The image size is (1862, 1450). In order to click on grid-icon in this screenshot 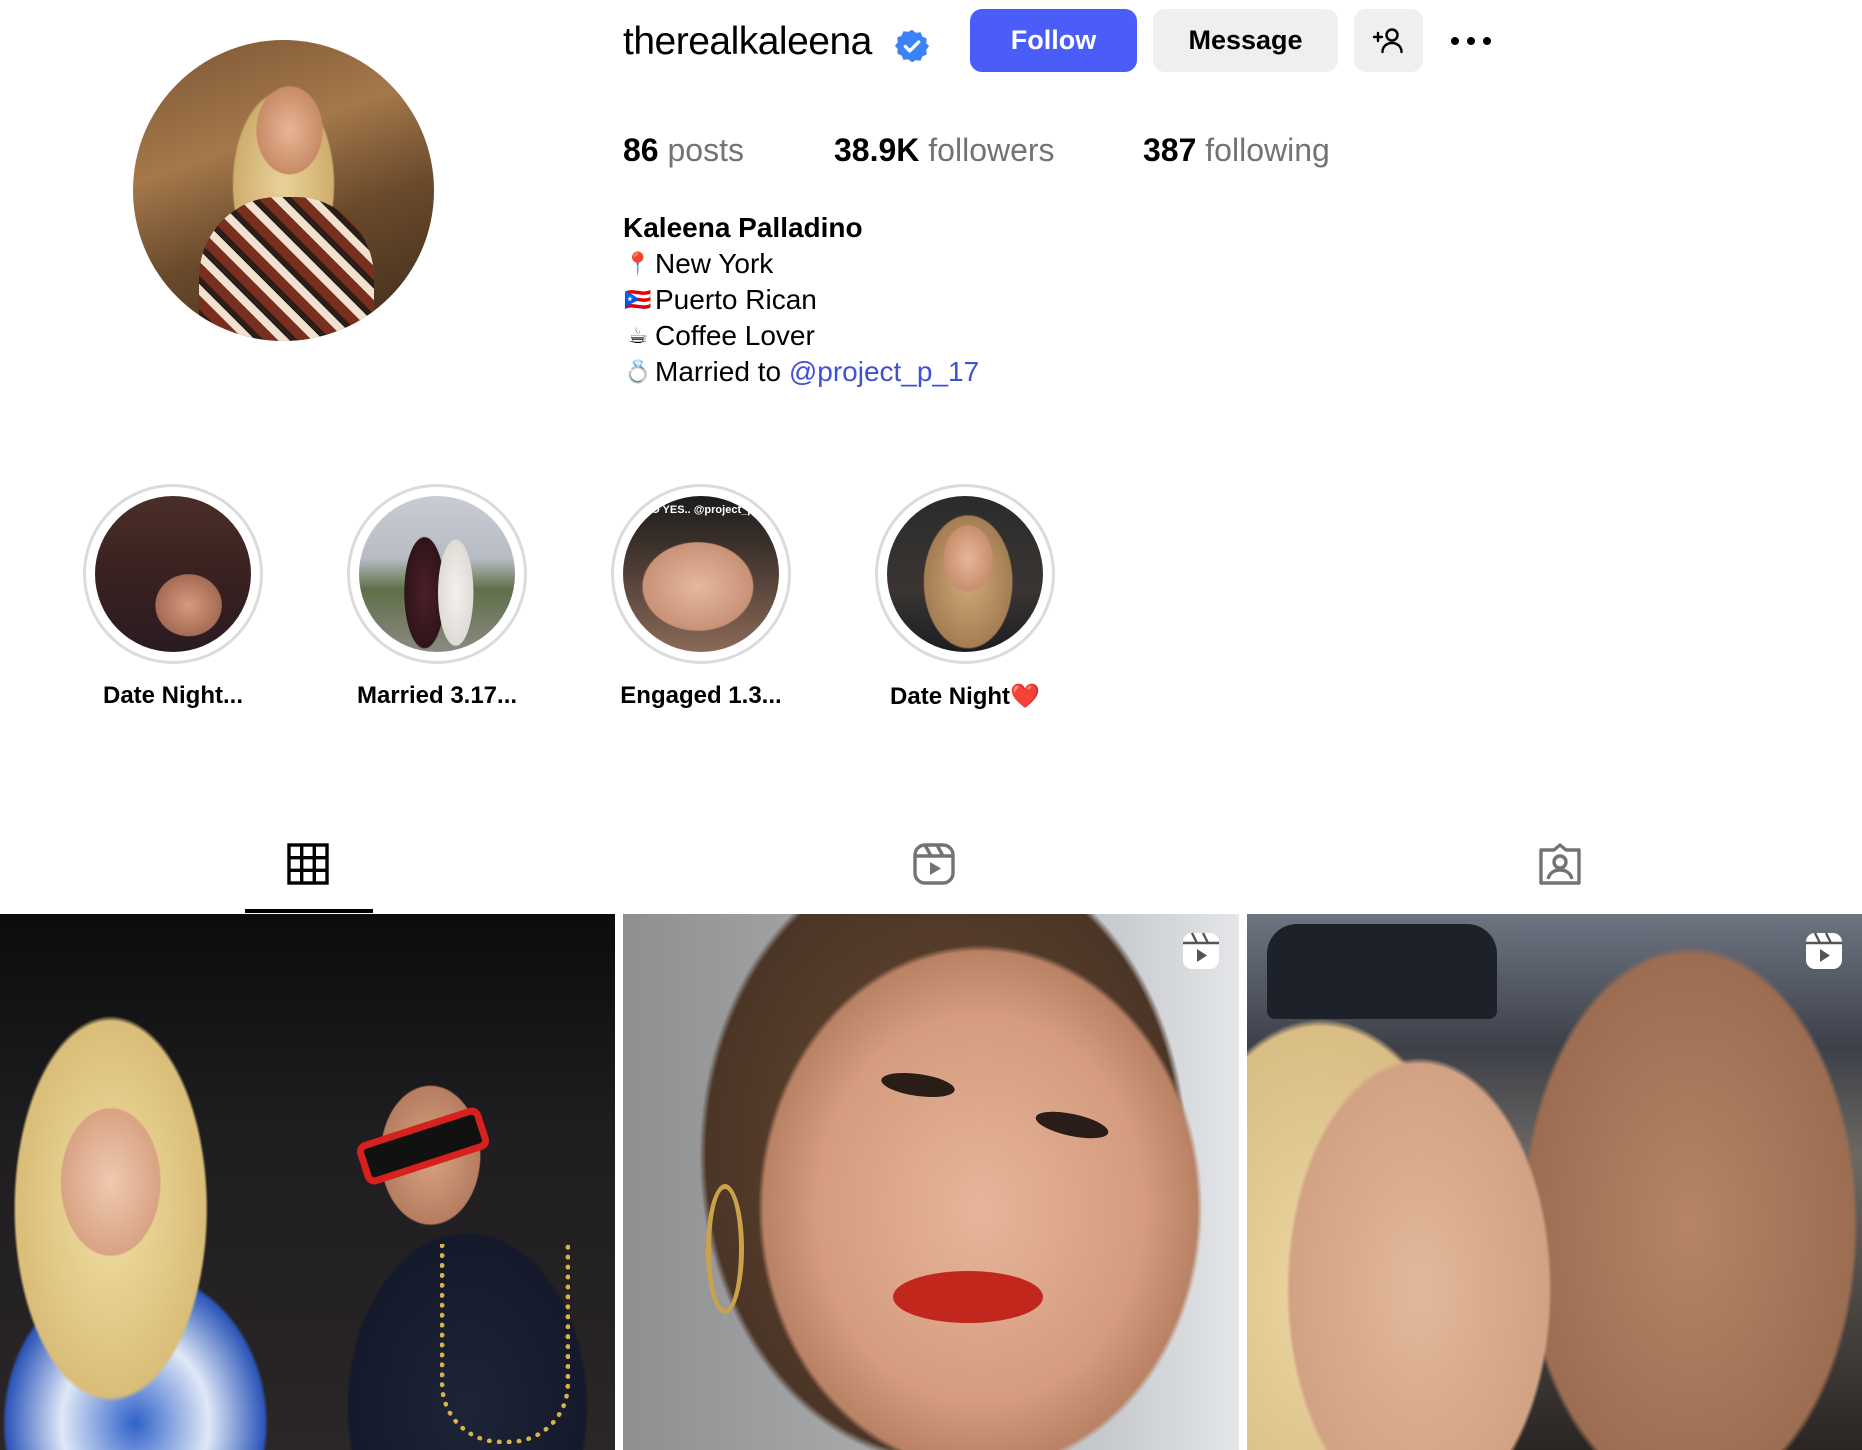, I will do `click(308, 864)`.